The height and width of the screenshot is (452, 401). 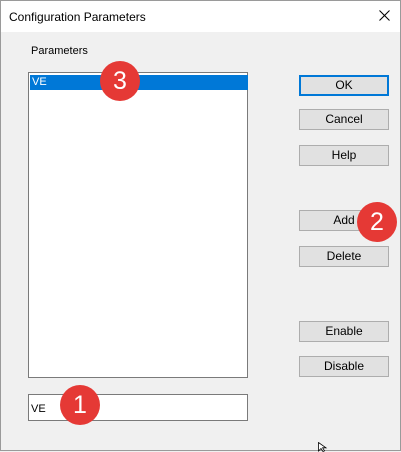 What do you see at coordinates (200, 16) in the screenshot?
I see `title-bar: Configuration Parameters` at bounding box center [200, 16].